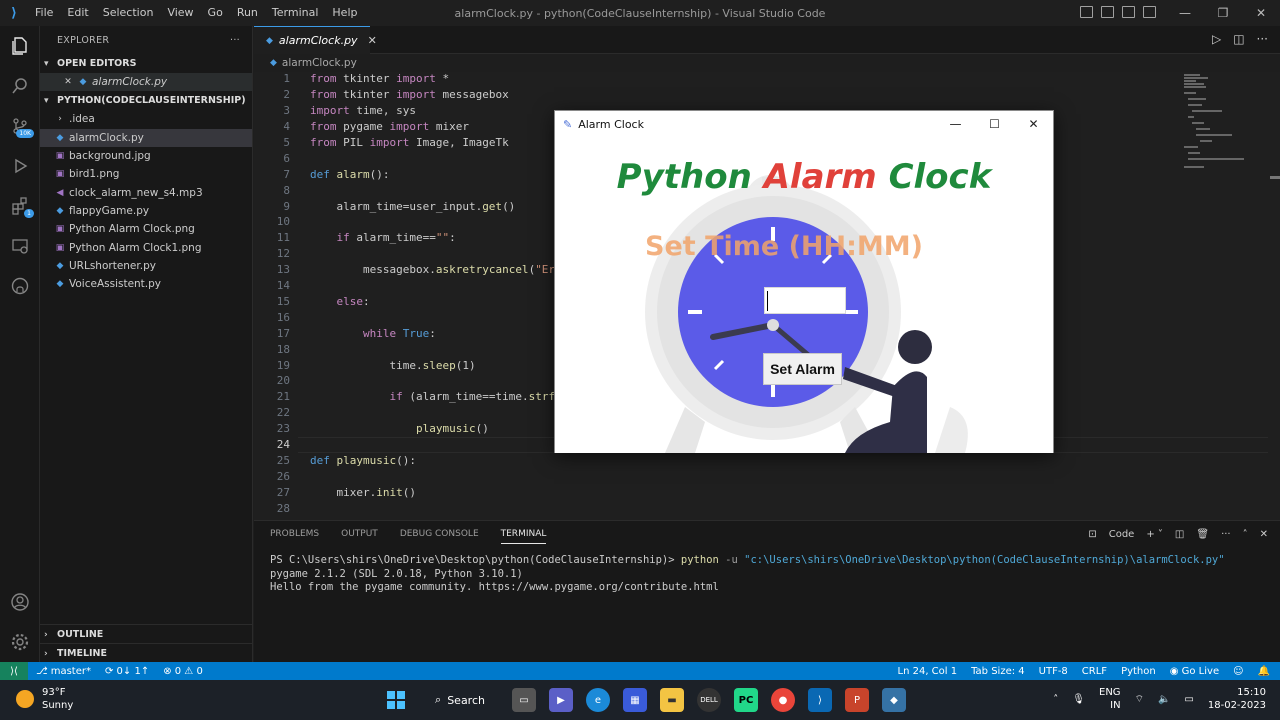 The image size is (1280, 720). I want to click on terminal-profile: Code, so click(1122, 534).